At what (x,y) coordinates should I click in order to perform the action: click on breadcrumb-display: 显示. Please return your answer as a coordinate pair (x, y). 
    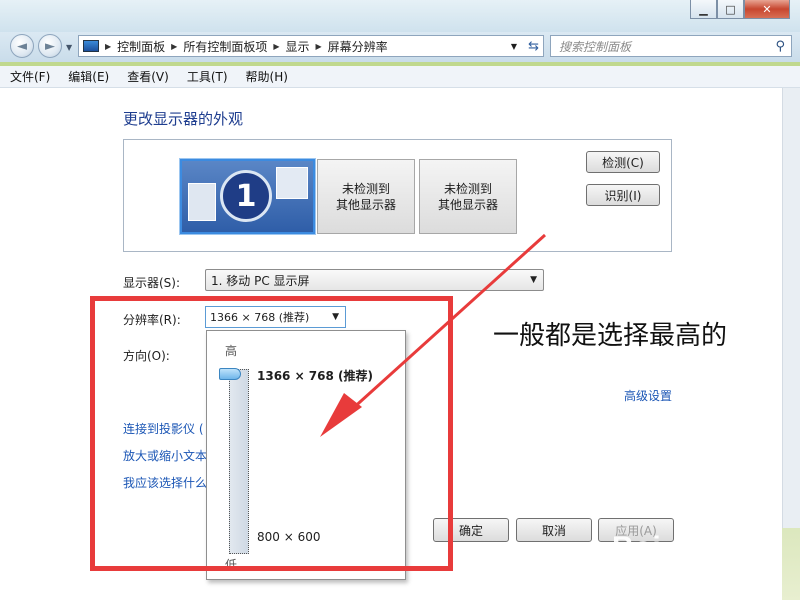
    Looking at the image, I should click on (298, 46).